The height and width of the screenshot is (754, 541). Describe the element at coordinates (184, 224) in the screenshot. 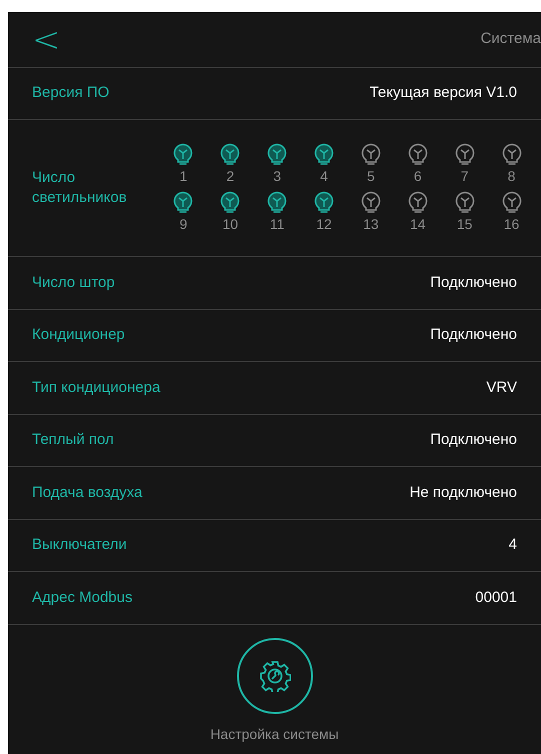

I see `light-number: 9` at that location.